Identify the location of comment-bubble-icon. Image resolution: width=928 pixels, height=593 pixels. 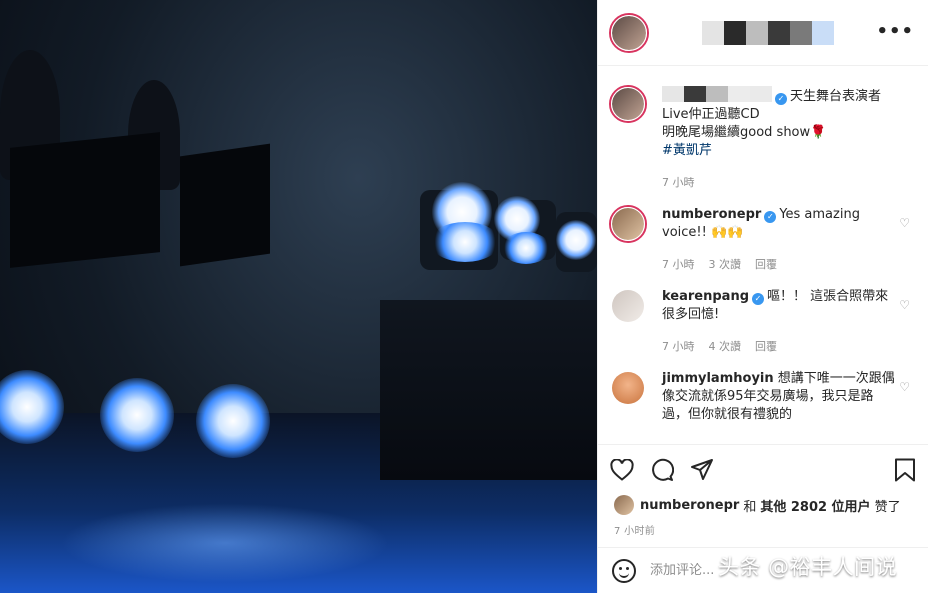
(662, 470).